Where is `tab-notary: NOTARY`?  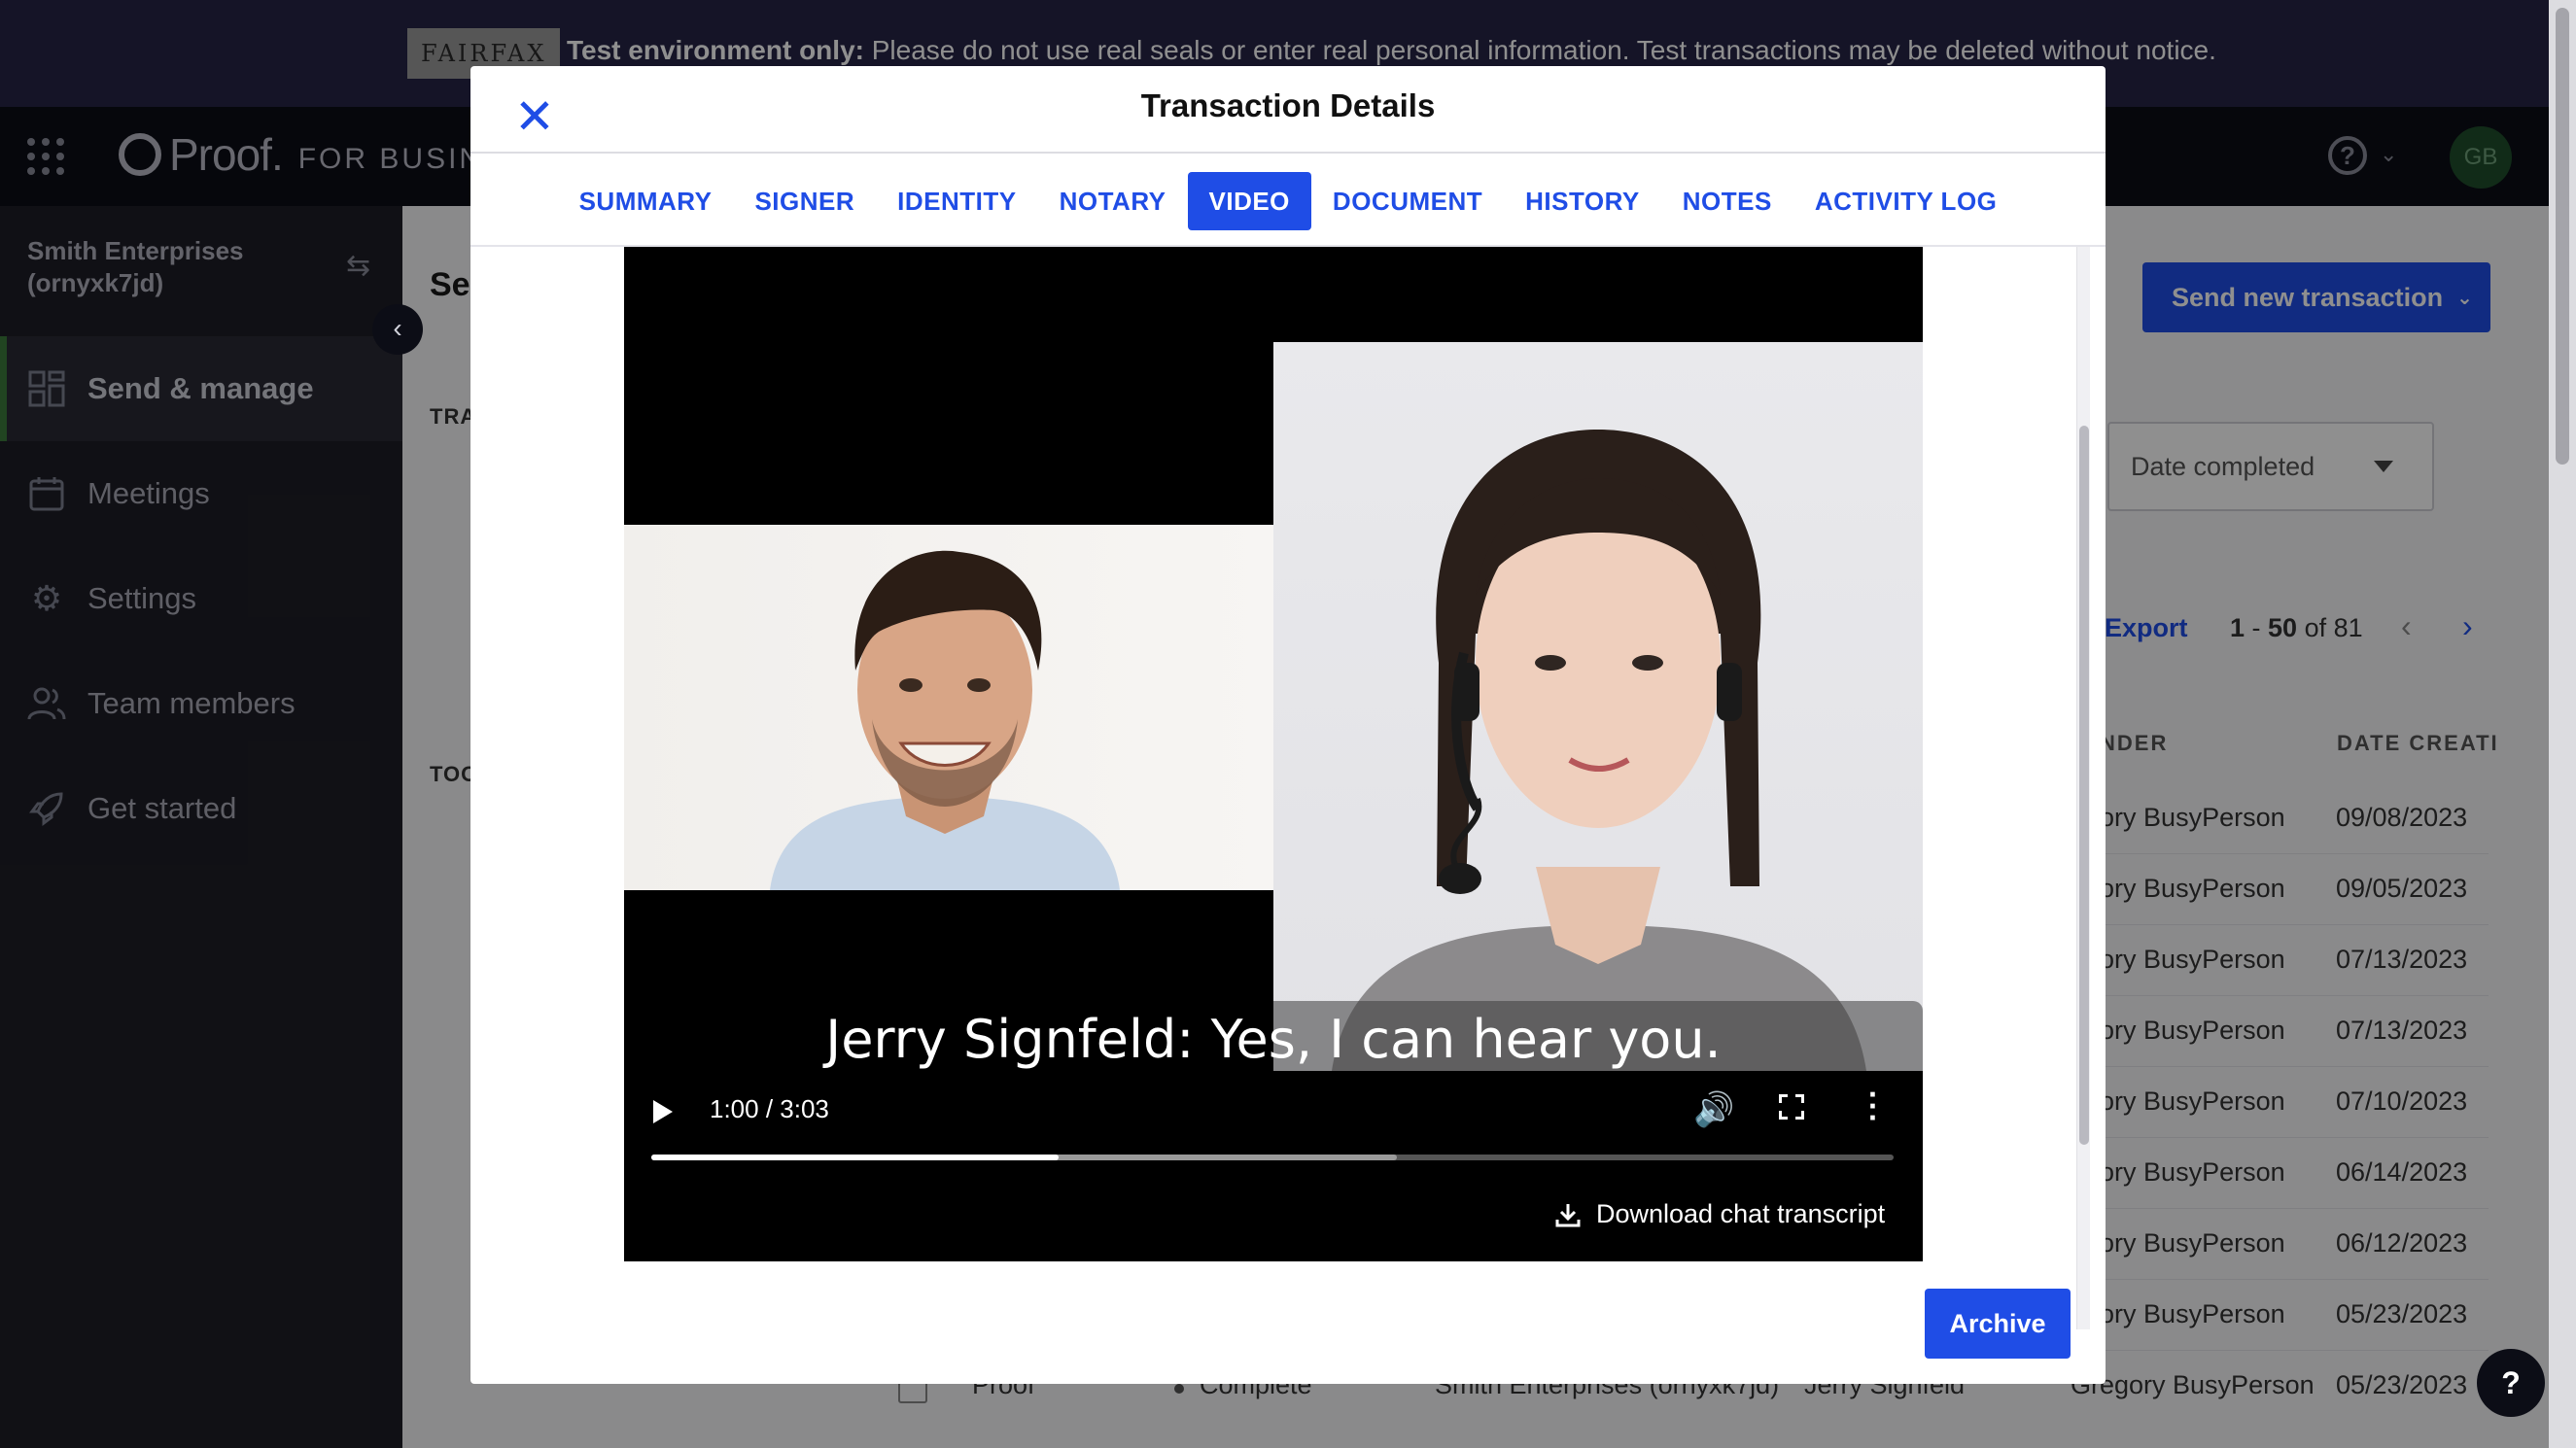
tab-notary: NOTARY is located at coordinates (1113, 201).